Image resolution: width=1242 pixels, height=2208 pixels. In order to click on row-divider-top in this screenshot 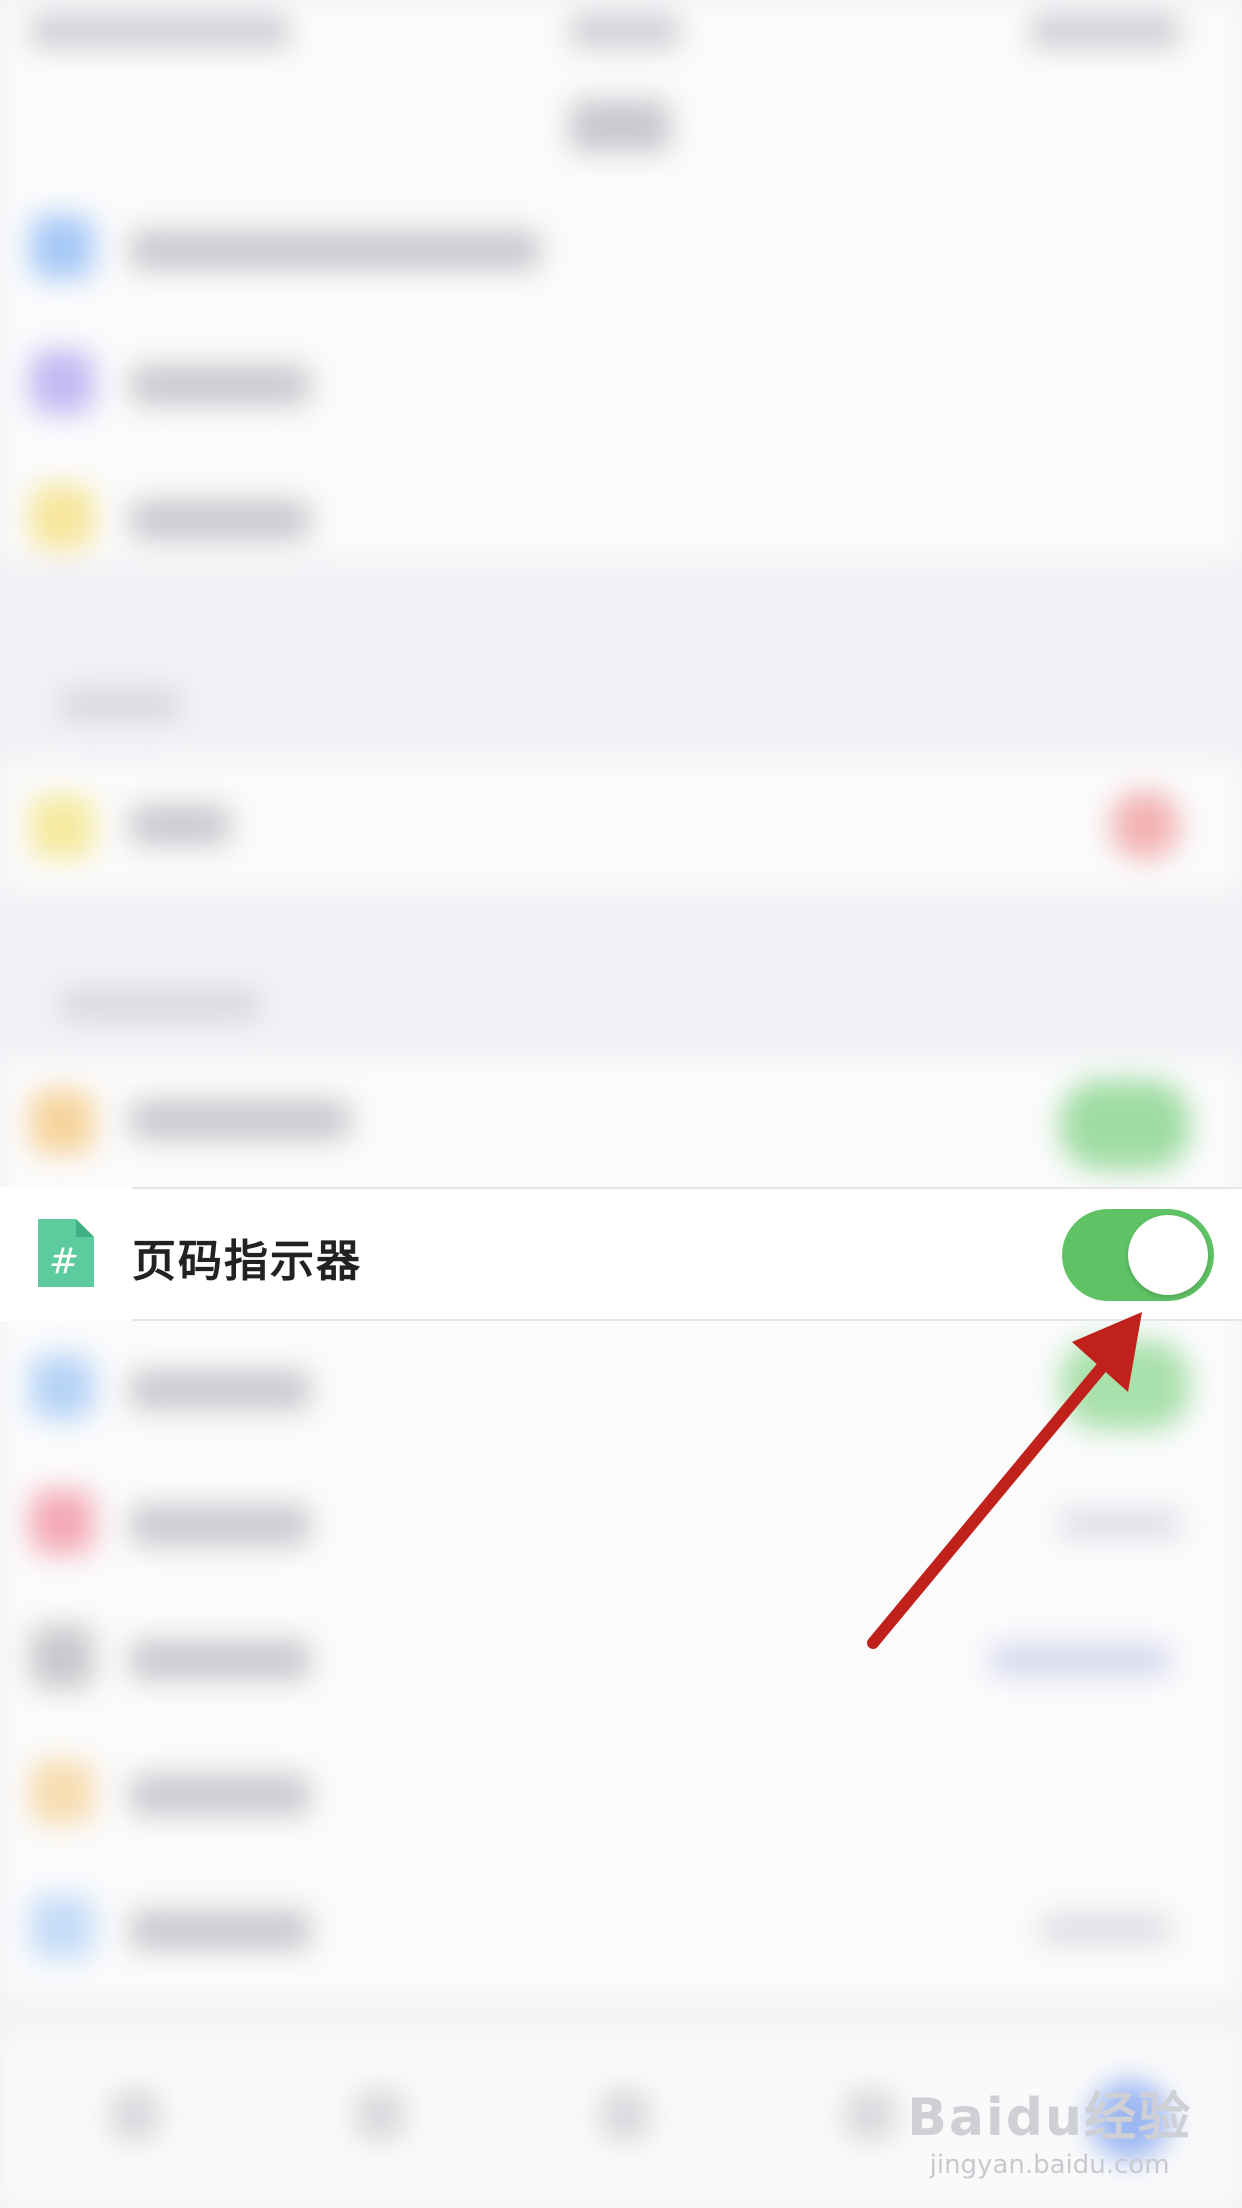, I will do `click(687, 1188)`.